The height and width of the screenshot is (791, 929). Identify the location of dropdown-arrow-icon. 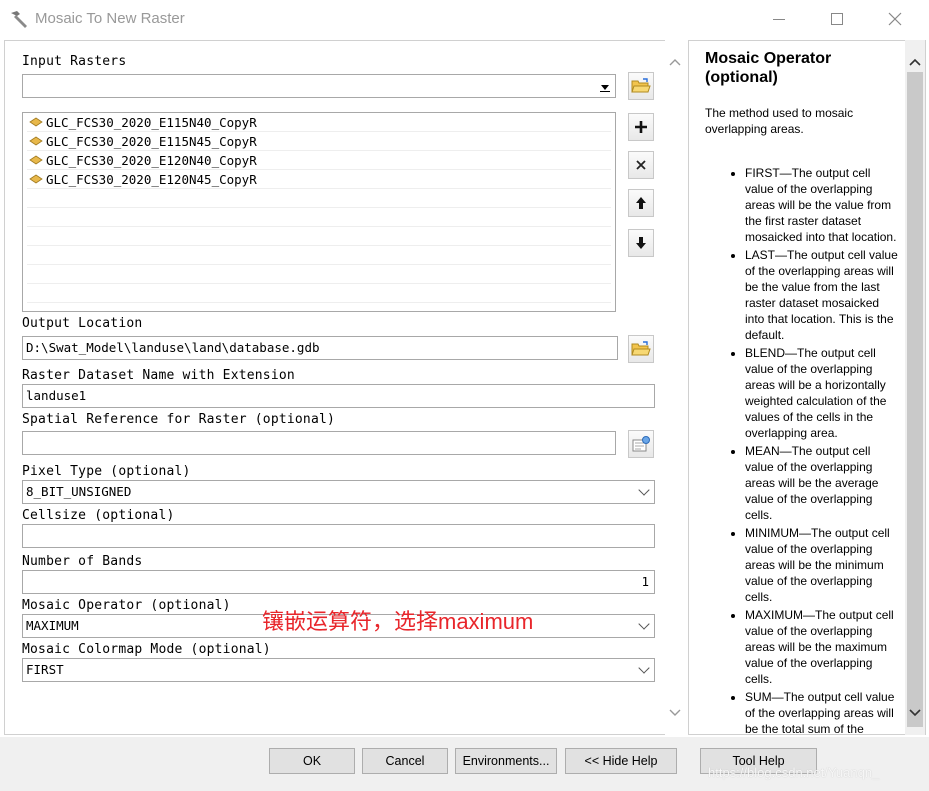
(605, 86).